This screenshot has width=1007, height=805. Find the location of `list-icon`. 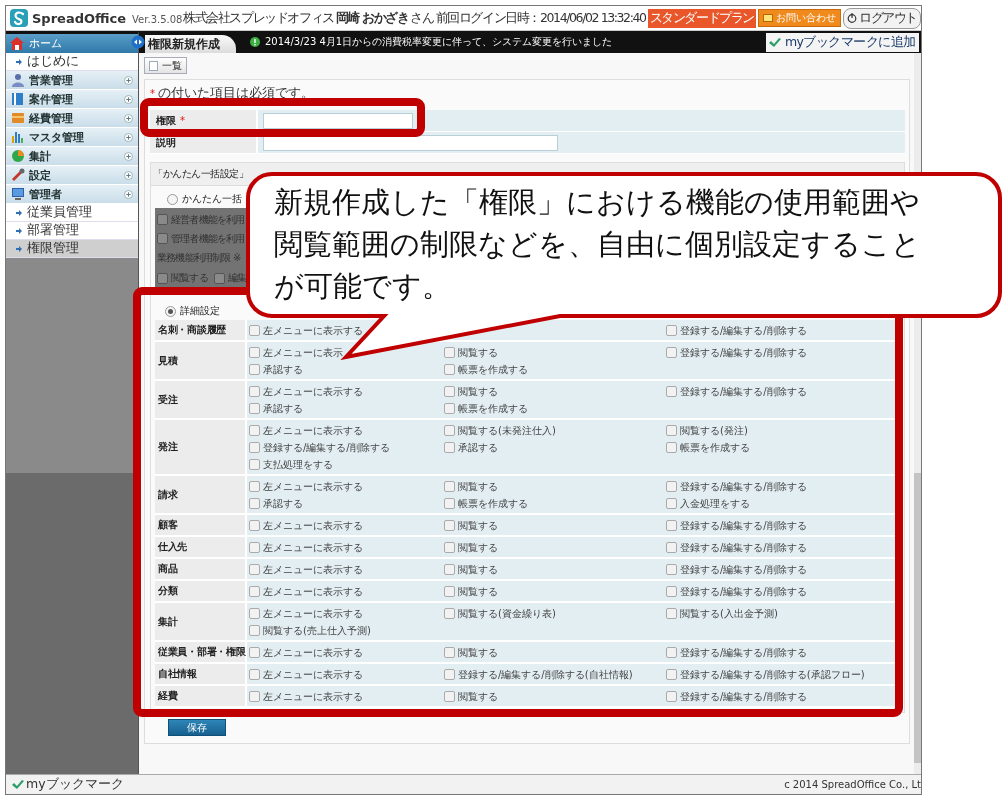

list-icon is located at coordinates (153, 65).